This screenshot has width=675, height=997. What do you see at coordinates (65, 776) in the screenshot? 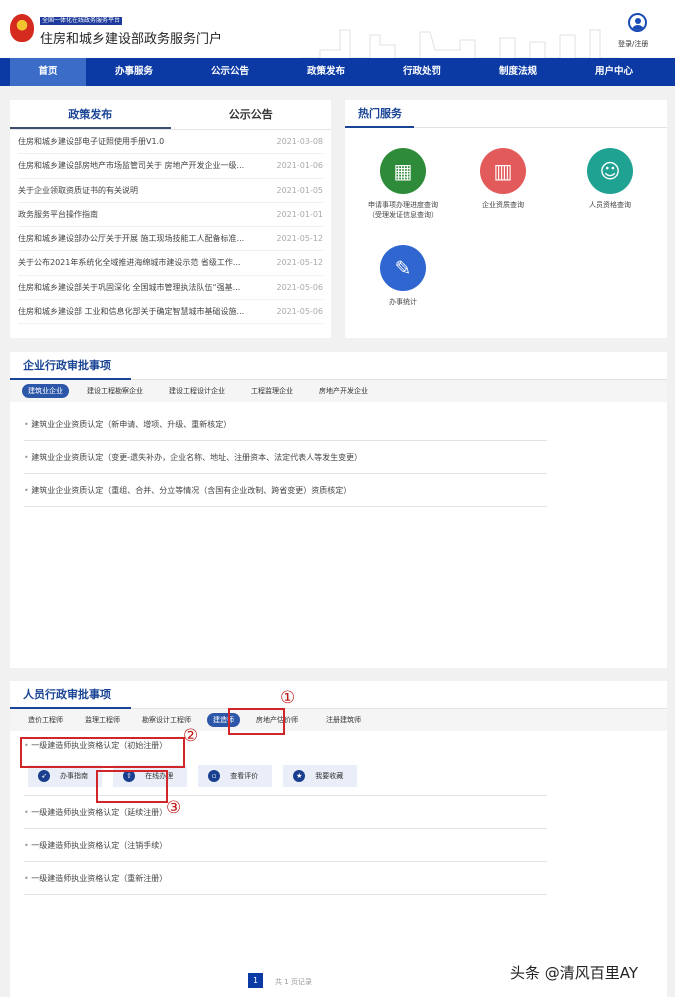
I see `guide-button: ➶ 办事指南` at bounding box center [65, 776].